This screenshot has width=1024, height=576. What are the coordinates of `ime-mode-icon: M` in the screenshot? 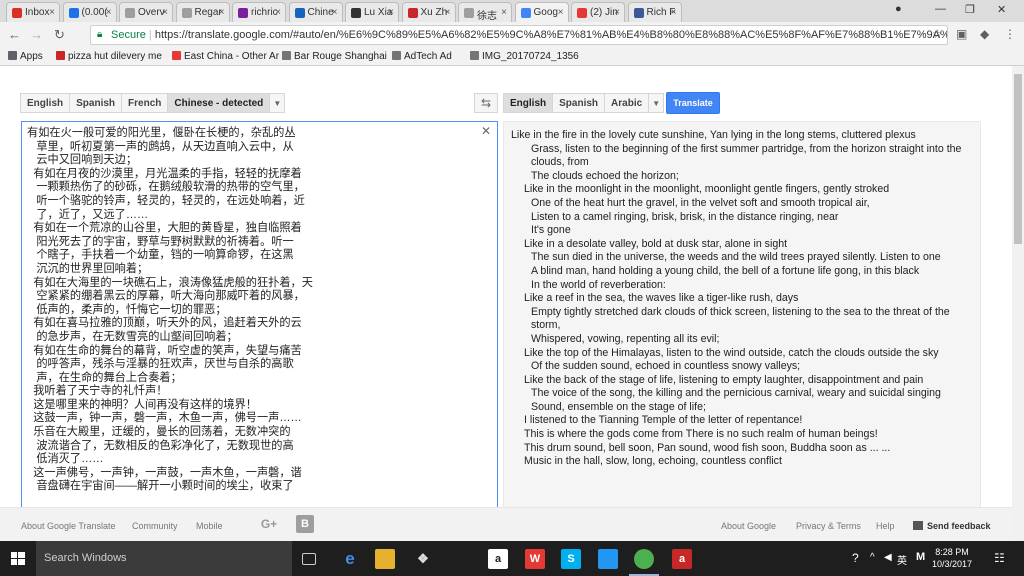 It's located at (920, 557).